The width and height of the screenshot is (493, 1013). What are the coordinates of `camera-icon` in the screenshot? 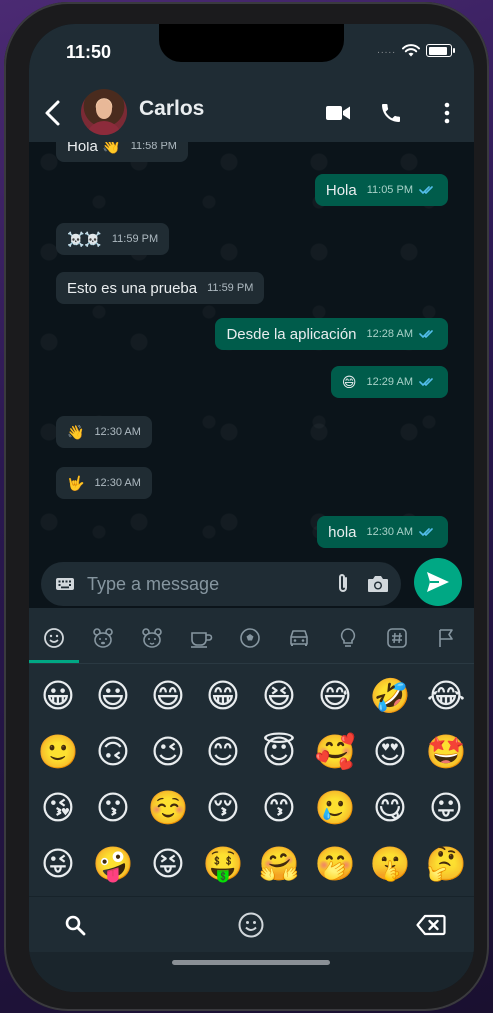 It's located at (378, 584).